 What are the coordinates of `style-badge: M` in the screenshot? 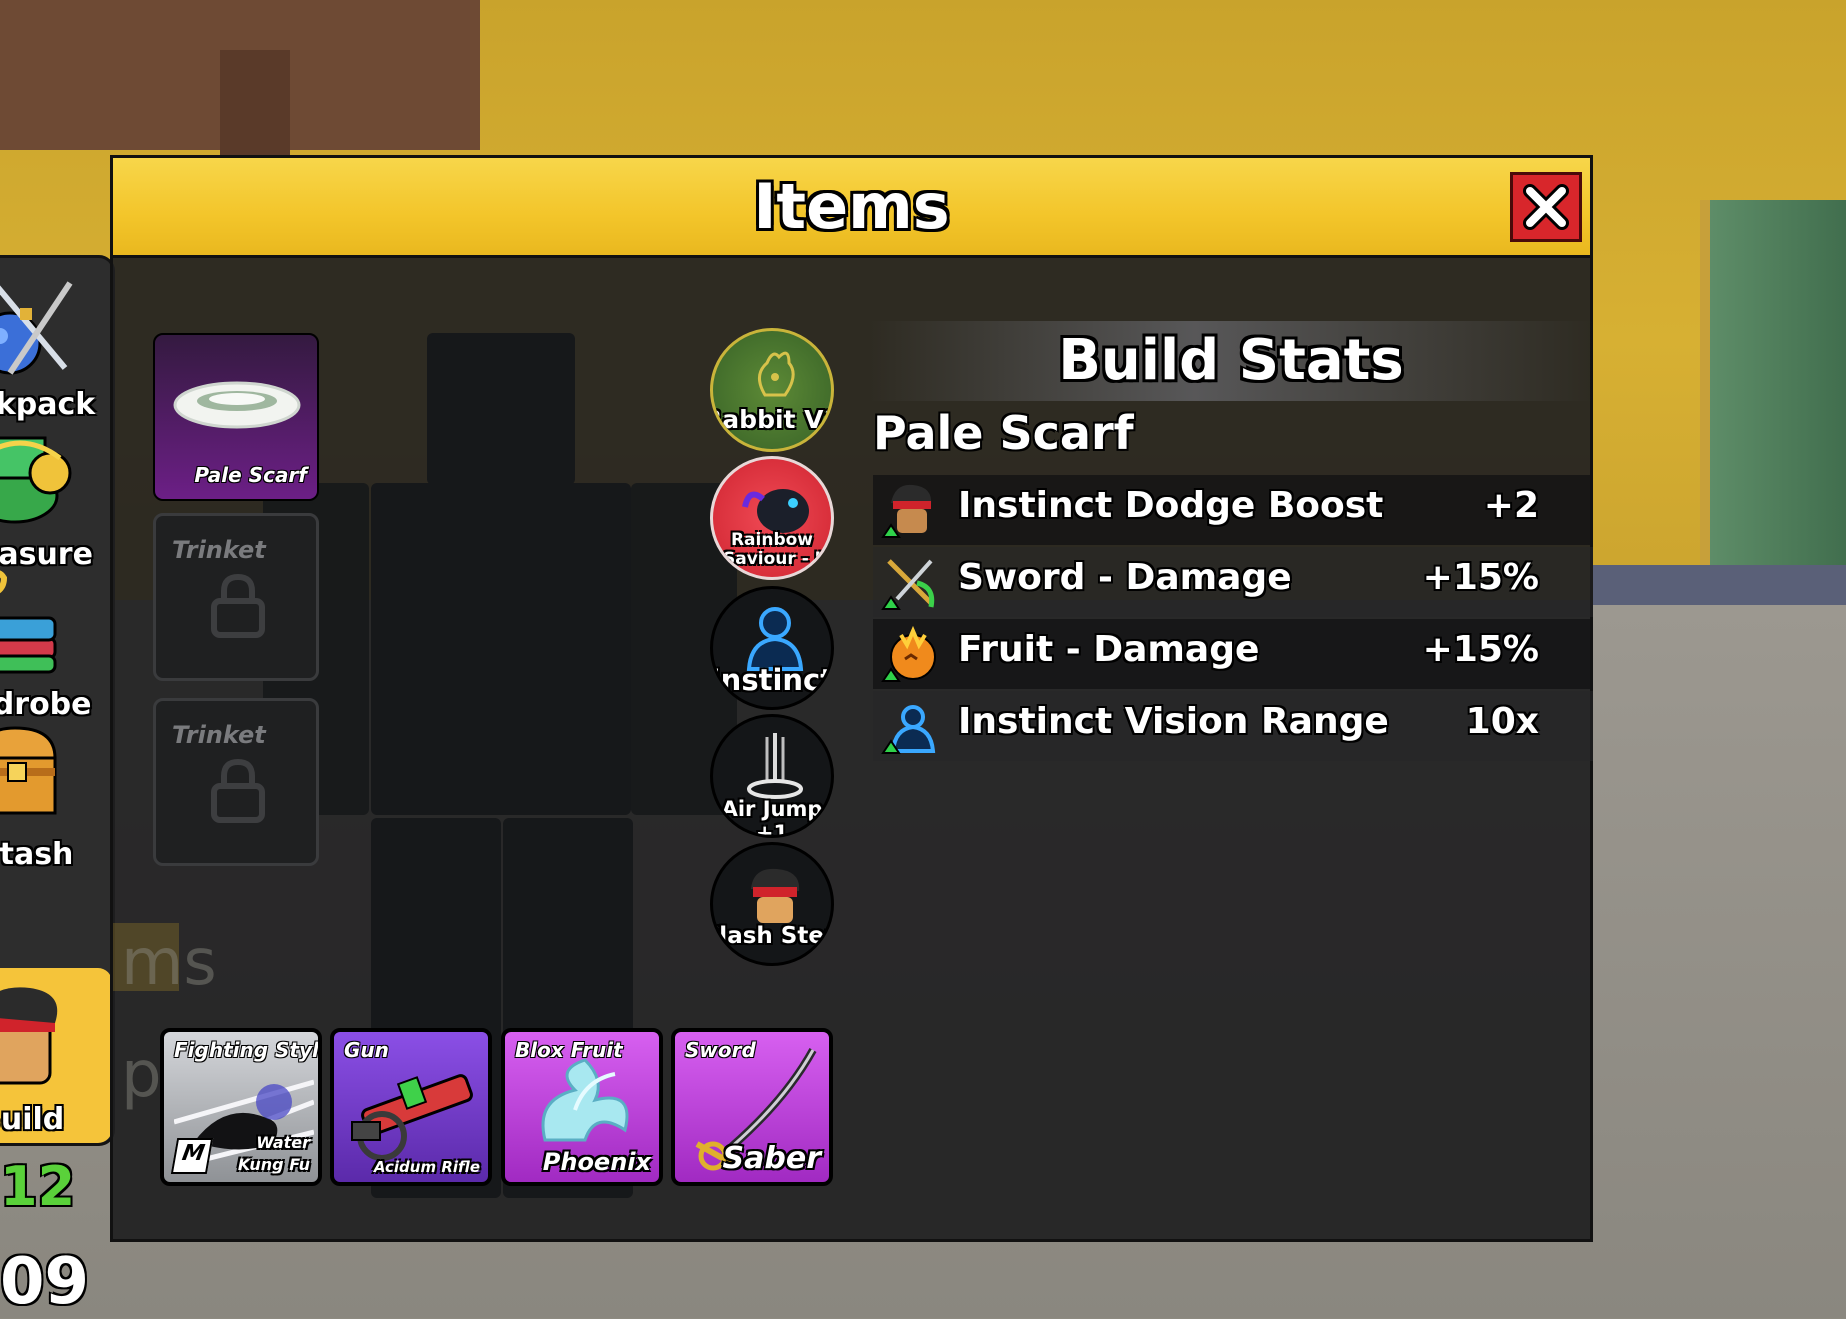 It's located at (192, 1156).